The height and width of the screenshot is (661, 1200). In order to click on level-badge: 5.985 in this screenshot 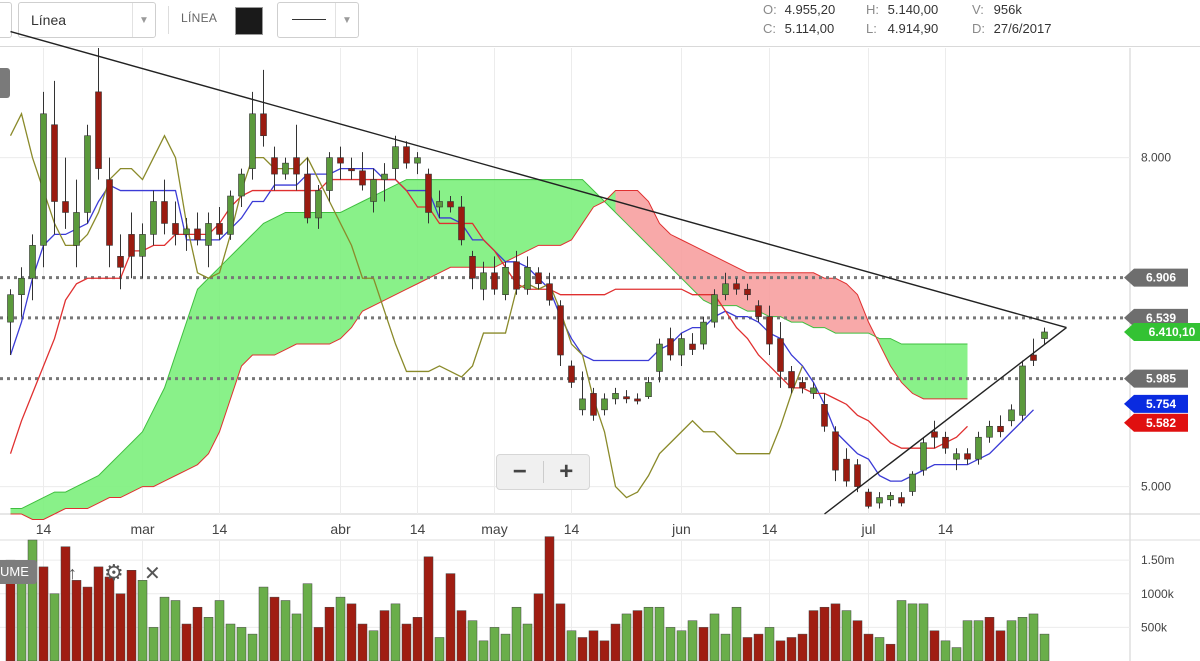, I will do `click(1156, 378)`.